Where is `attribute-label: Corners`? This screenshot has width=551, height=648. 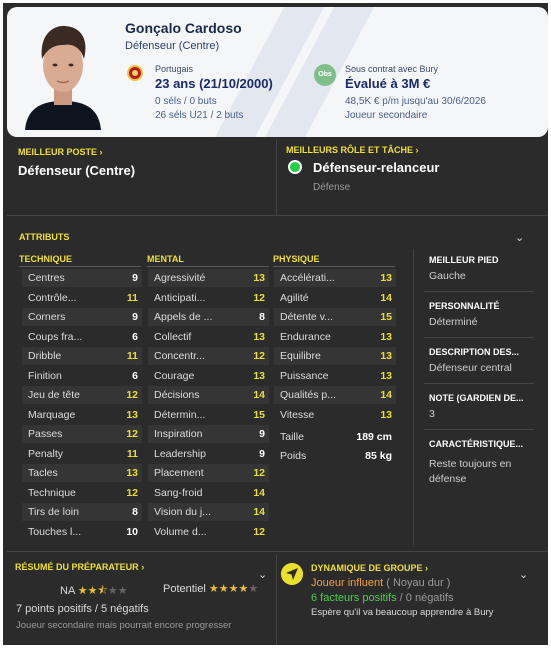
attribute-label: Corners is located at coordinates (47, 317).